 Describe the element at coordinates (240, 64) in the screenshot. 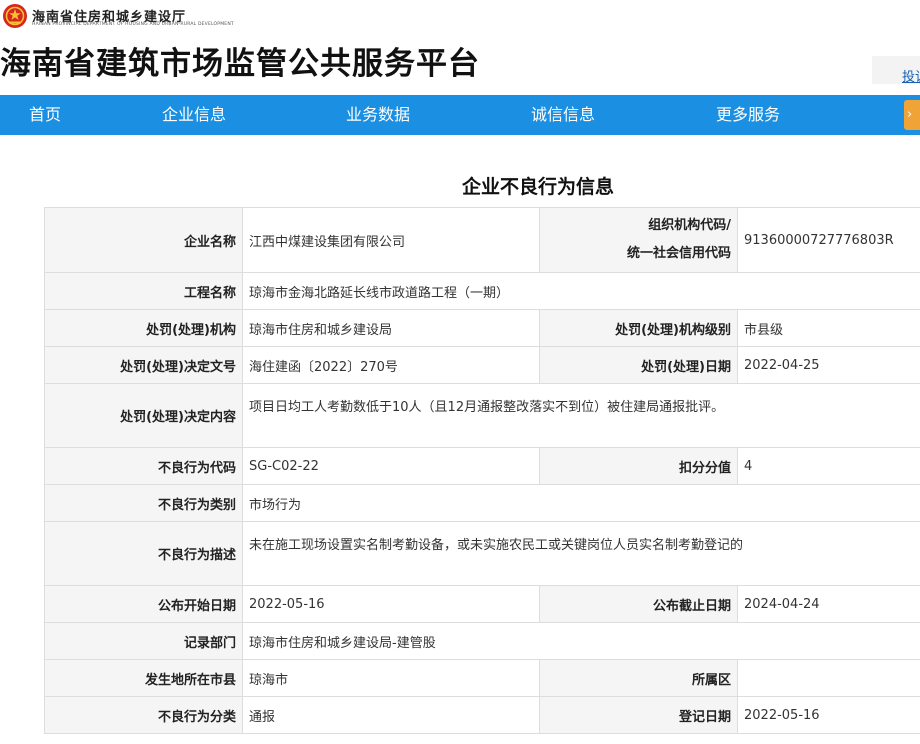

I see `site-title: 海南省建筑市场监管公共服务平台` at that location.